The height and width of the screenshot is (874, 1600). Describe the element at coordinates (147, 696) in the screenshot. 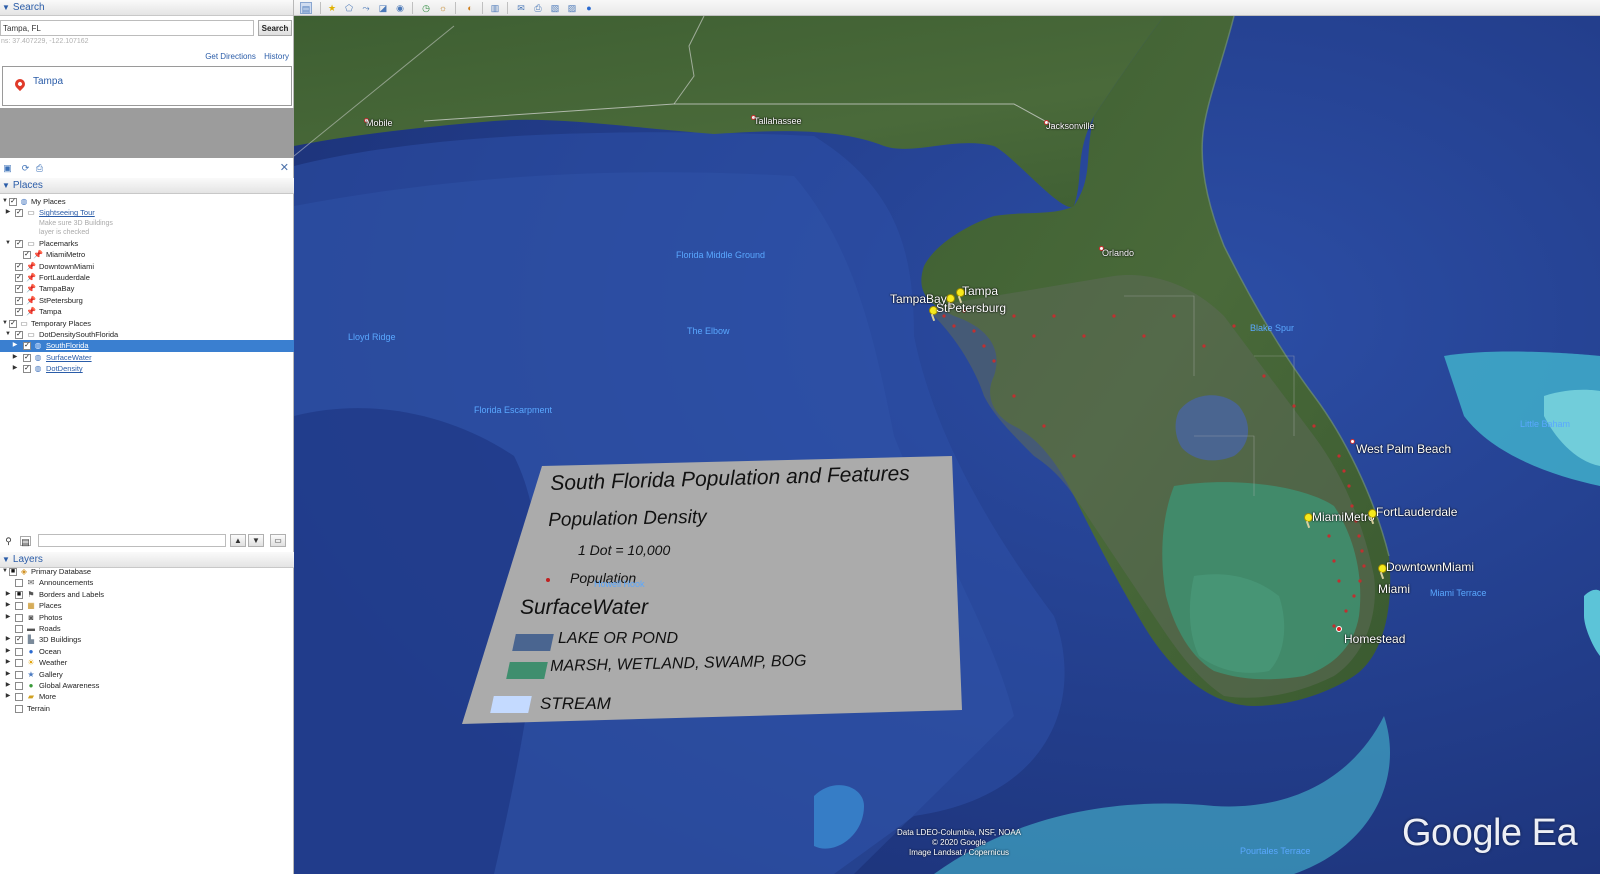

I see `layer-more: ▶ ▰ More` at that location.